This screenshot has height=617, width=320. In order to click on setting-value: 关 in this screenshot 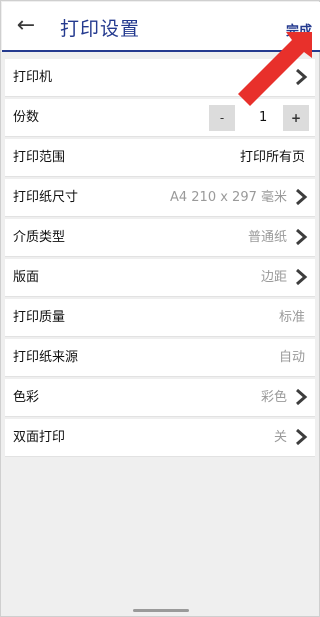, I will do `click(280, 437)`.